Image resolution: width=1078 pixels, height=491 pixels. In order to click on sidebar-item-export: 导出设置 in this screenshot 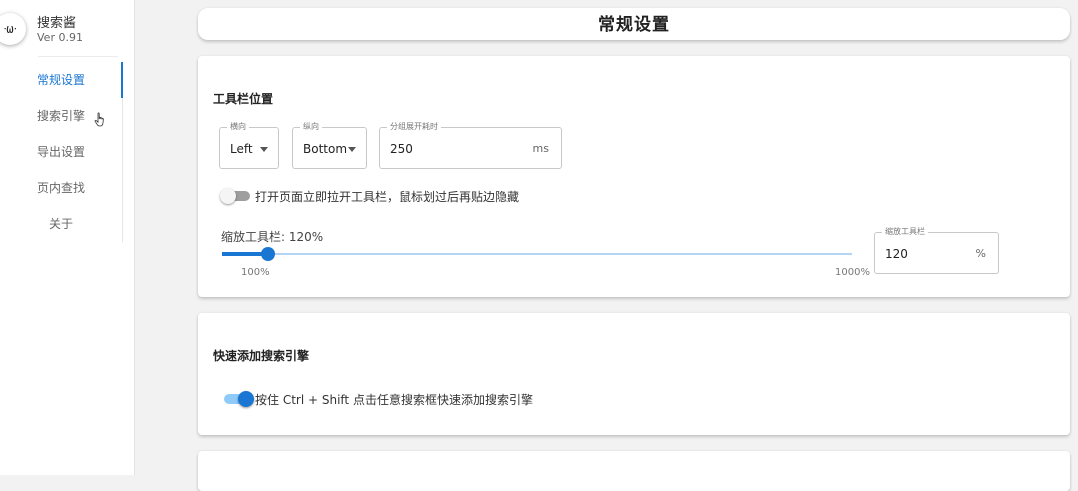, I will do `click(61, 152)`.